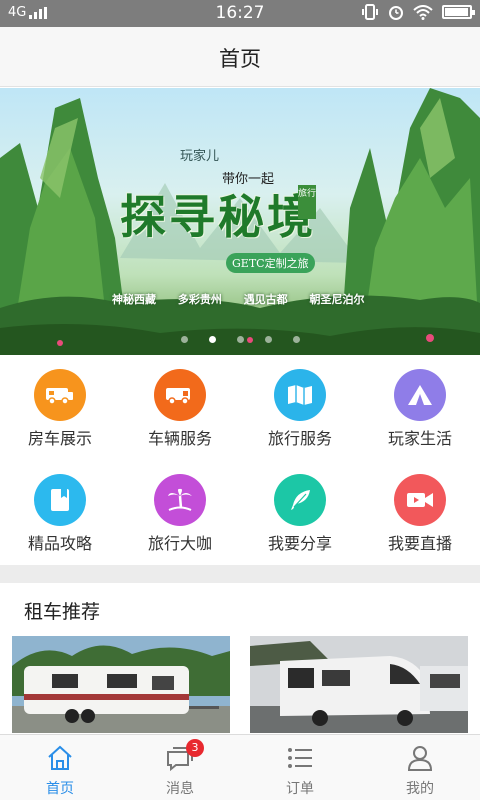 Image resolution: width=480 pixels, height=800 pixels. I want to click on feature-live-stream: 我要直播, so click(420, 512).